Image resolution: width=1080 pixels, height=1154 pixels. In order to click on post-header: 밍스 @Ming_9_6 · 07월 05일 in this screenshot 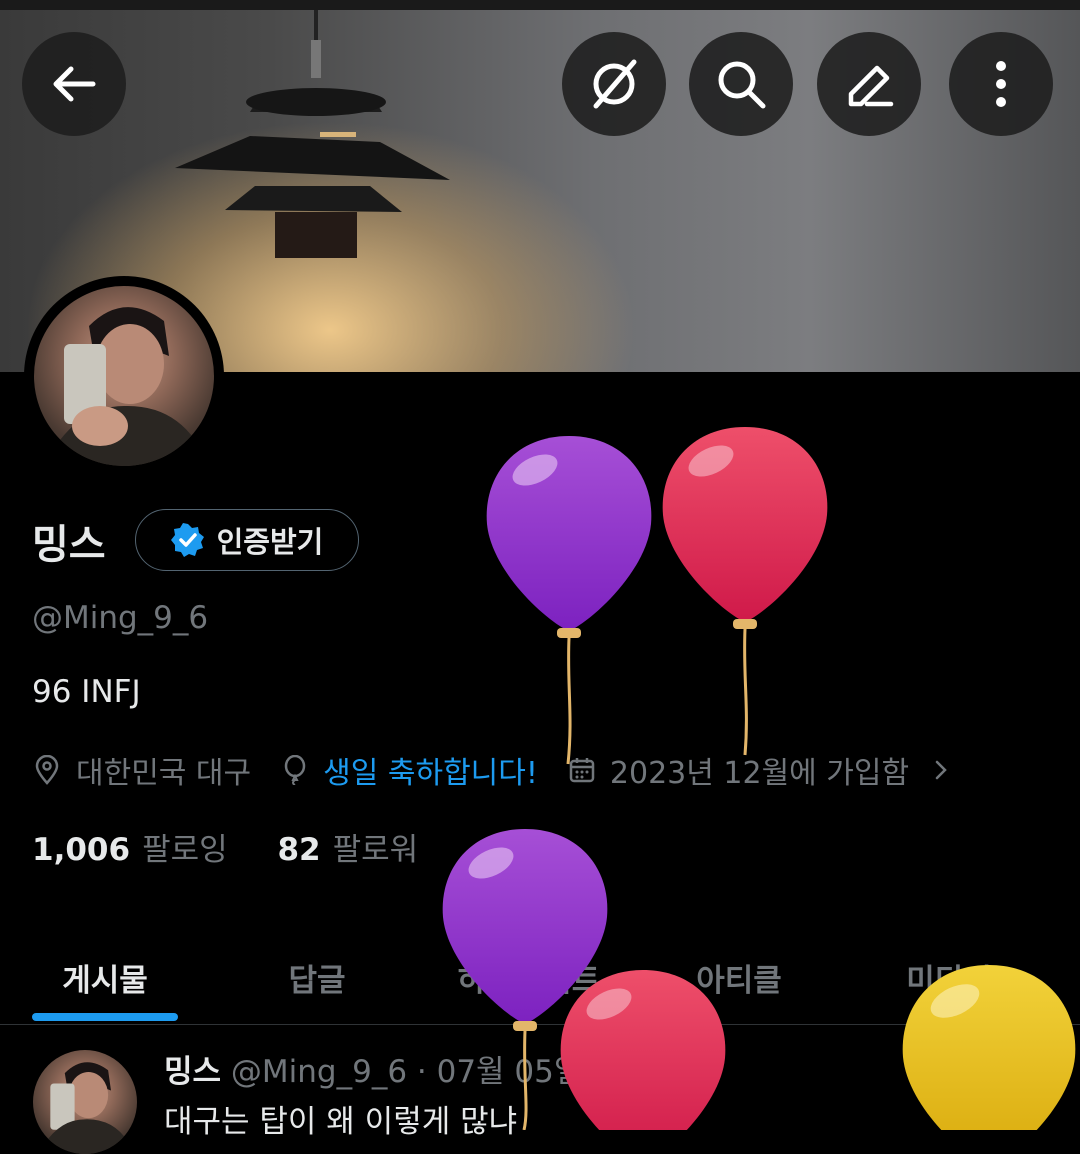, I will do `click(373, 1068)`.